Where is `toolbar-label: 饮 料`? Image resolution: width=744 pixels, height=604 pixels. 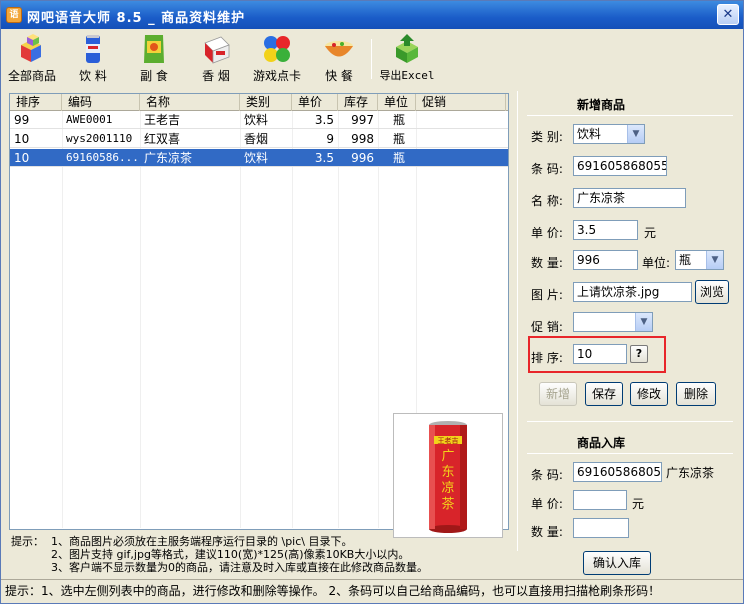
toolbar-label: 饮 料 is located at coordinates (93, 76).